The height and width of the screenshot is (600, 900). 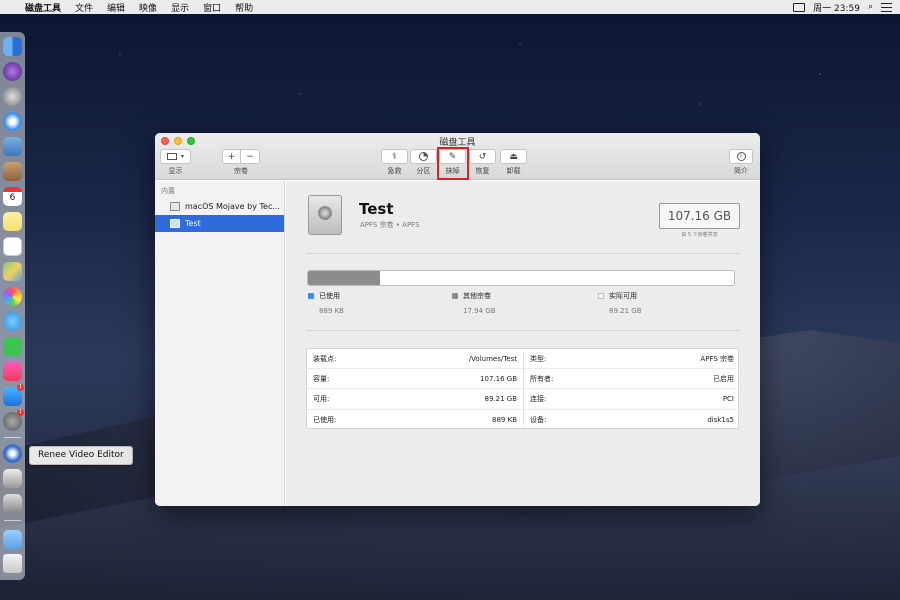 What do you see at coordinates (116, 7) in the screenshot?
I see `menu-edit: 编辑` at bounding box center [116, 7].